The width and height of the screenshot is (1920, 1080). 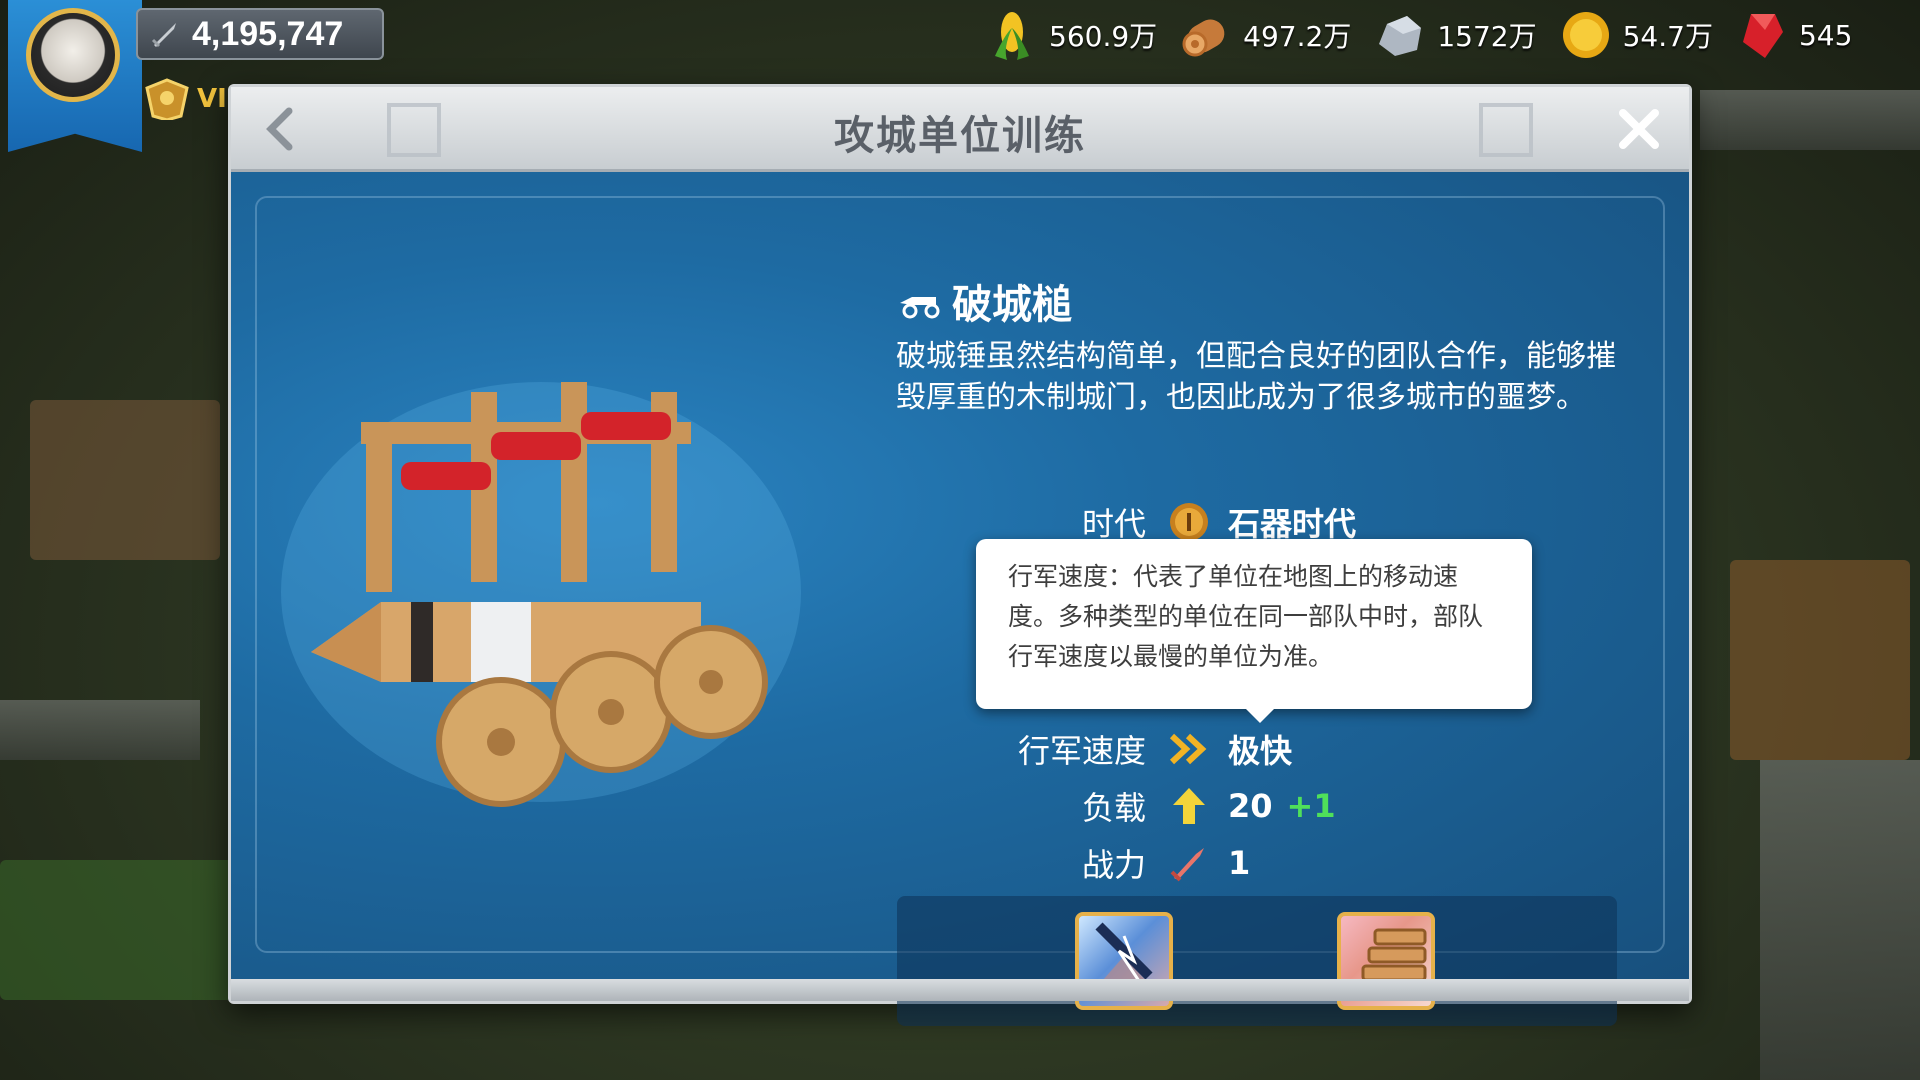 What do you see at coordinates (1208, 807) in the screenshot?
I see `stat-load: 负载 20 +1` at bounding box center [1208, 807].